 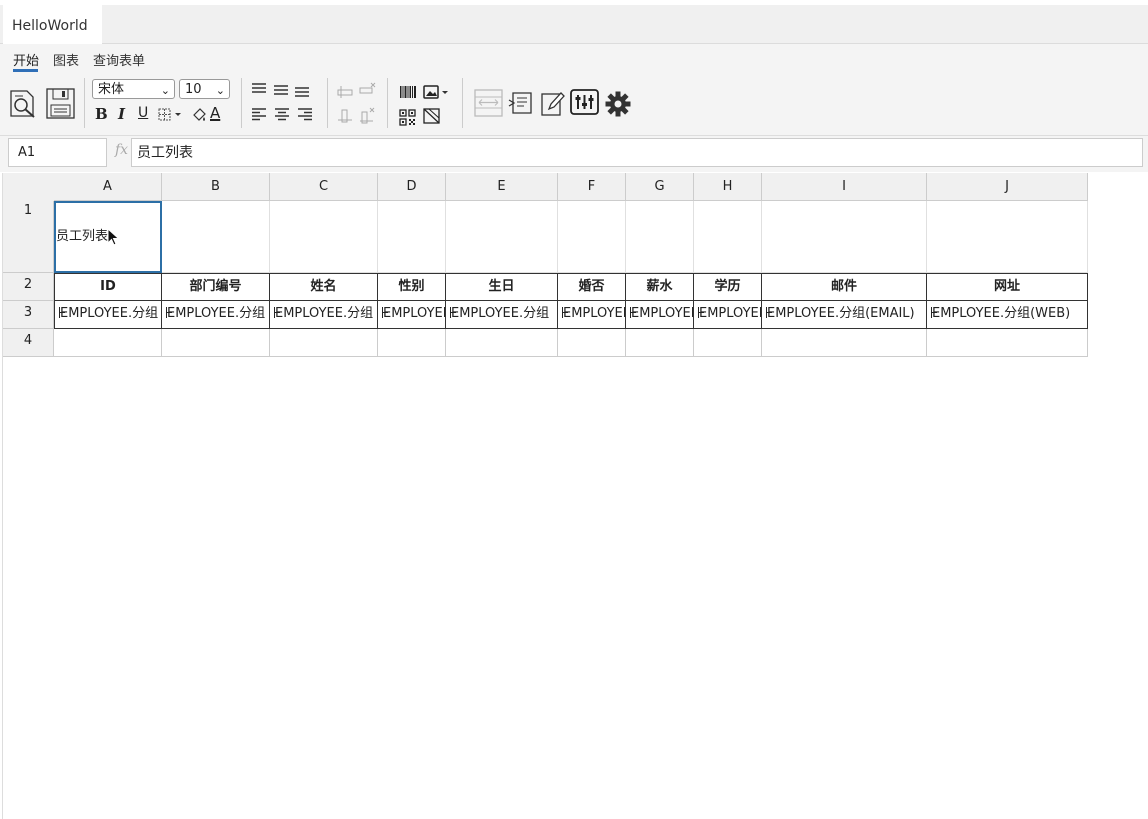 I want to click on slash-icon, so click(x=432, y=116).